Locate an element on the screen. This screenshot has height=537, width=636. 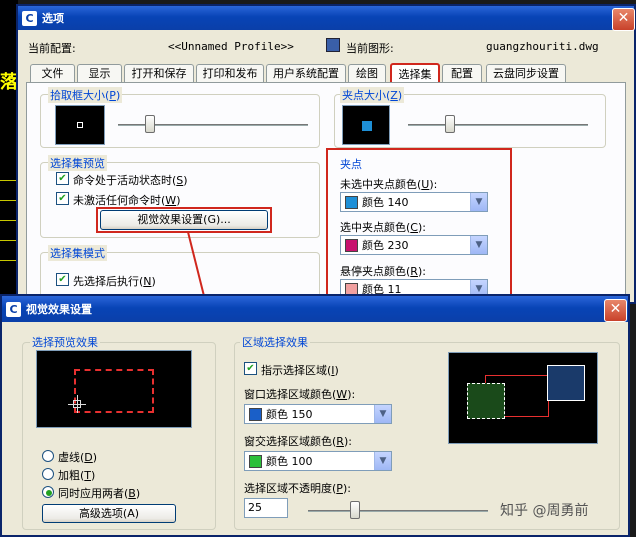
sel-preview-effect-title: 选择预览效果 is located at coordinates (65, 342).